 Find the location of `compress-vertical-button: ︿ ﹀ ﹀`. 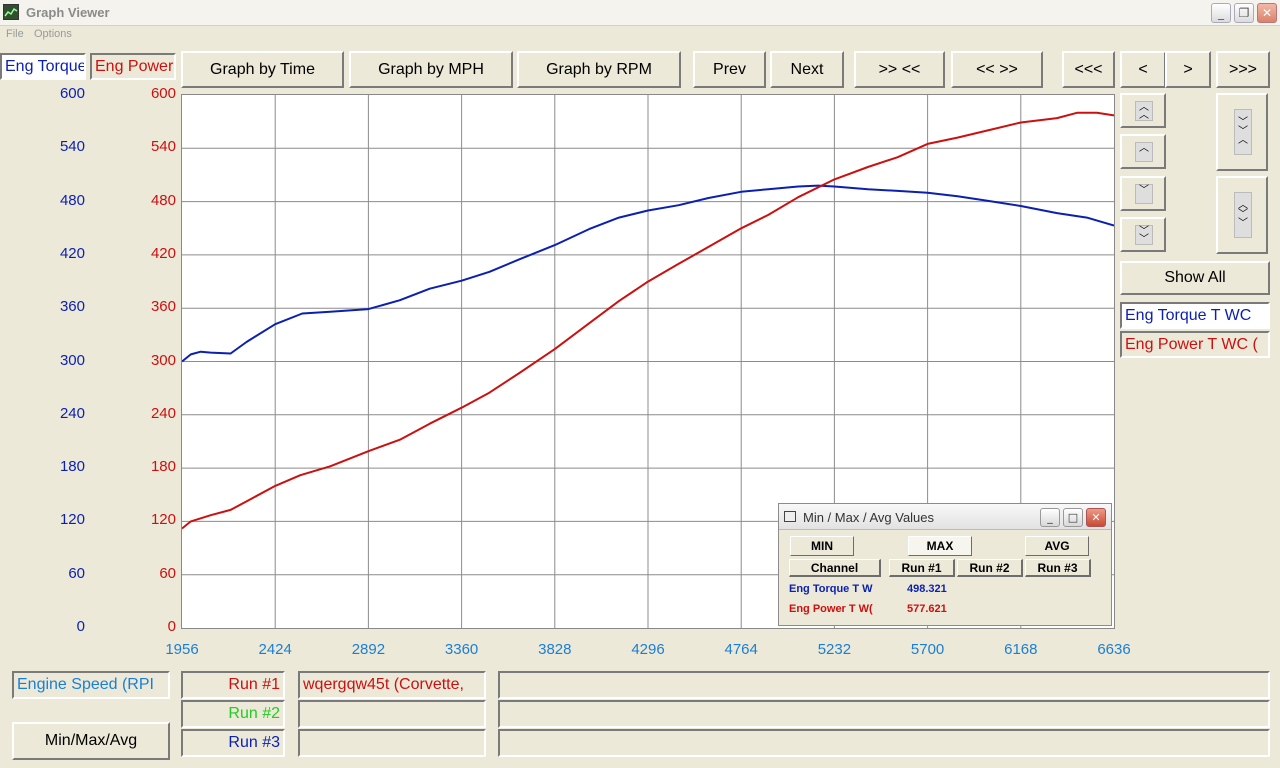

compress-vertical-button: ︿ ﹀ ﹀ is located at coordinates (1242, 215).